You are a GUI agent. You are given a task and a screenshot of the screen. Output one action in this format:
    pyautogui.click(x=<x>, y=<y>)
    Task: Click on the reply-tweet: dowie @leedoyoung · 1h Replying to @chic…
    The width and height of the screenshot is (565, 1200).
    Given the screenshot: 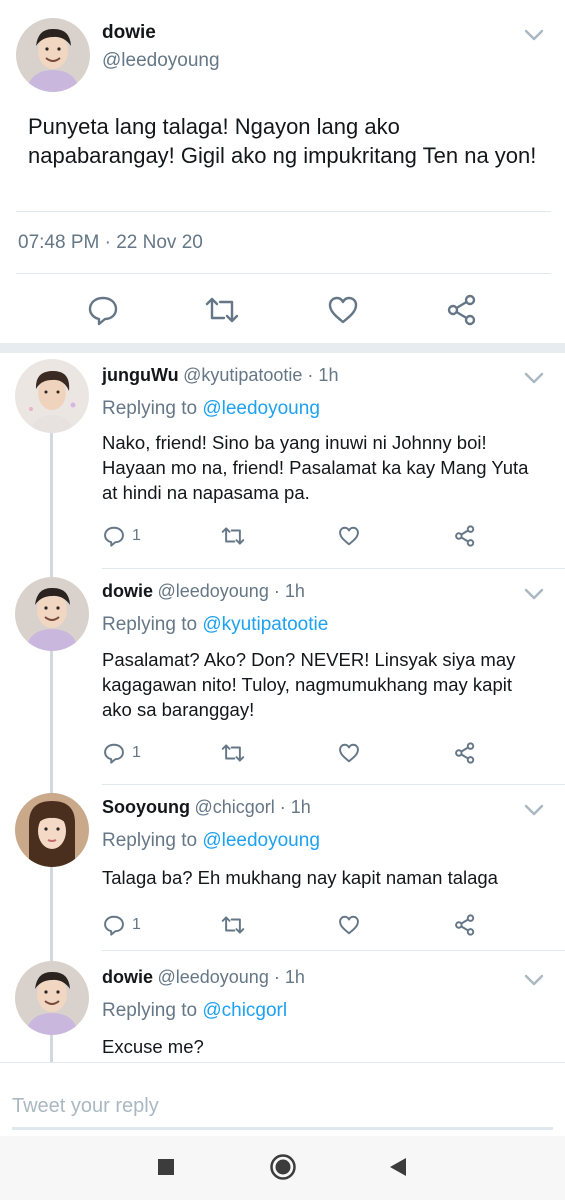 What is the action you would take?
    pyautogui.click(x=282, y=1006)
    